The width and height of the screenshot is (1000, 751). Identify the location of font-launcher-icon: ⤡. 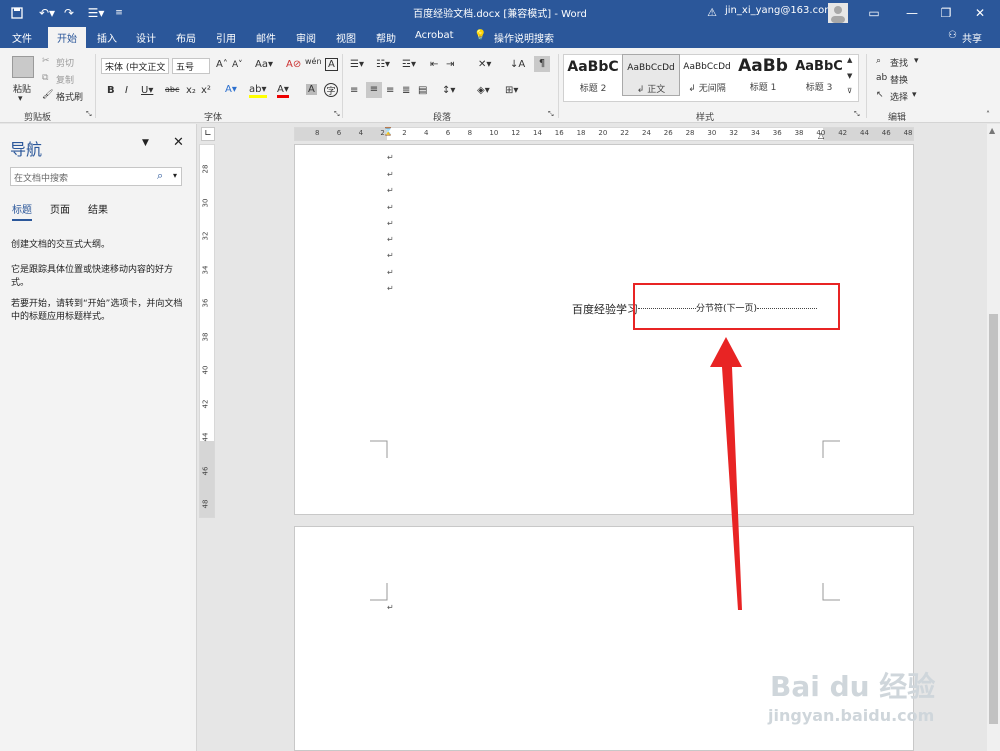
(337, 114).